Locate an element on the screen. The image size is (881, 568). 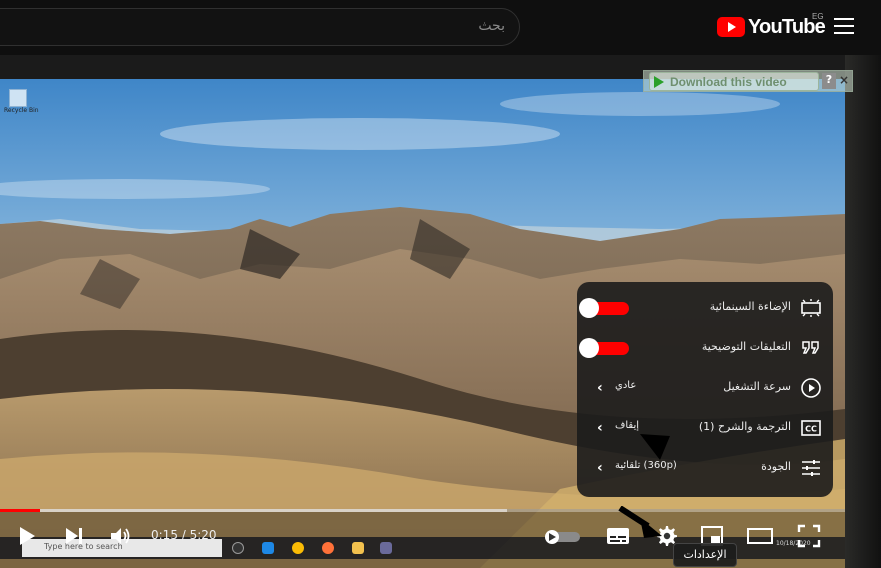
settings-label: الإضاءة السينمائية is located at coordinates (750, 306).